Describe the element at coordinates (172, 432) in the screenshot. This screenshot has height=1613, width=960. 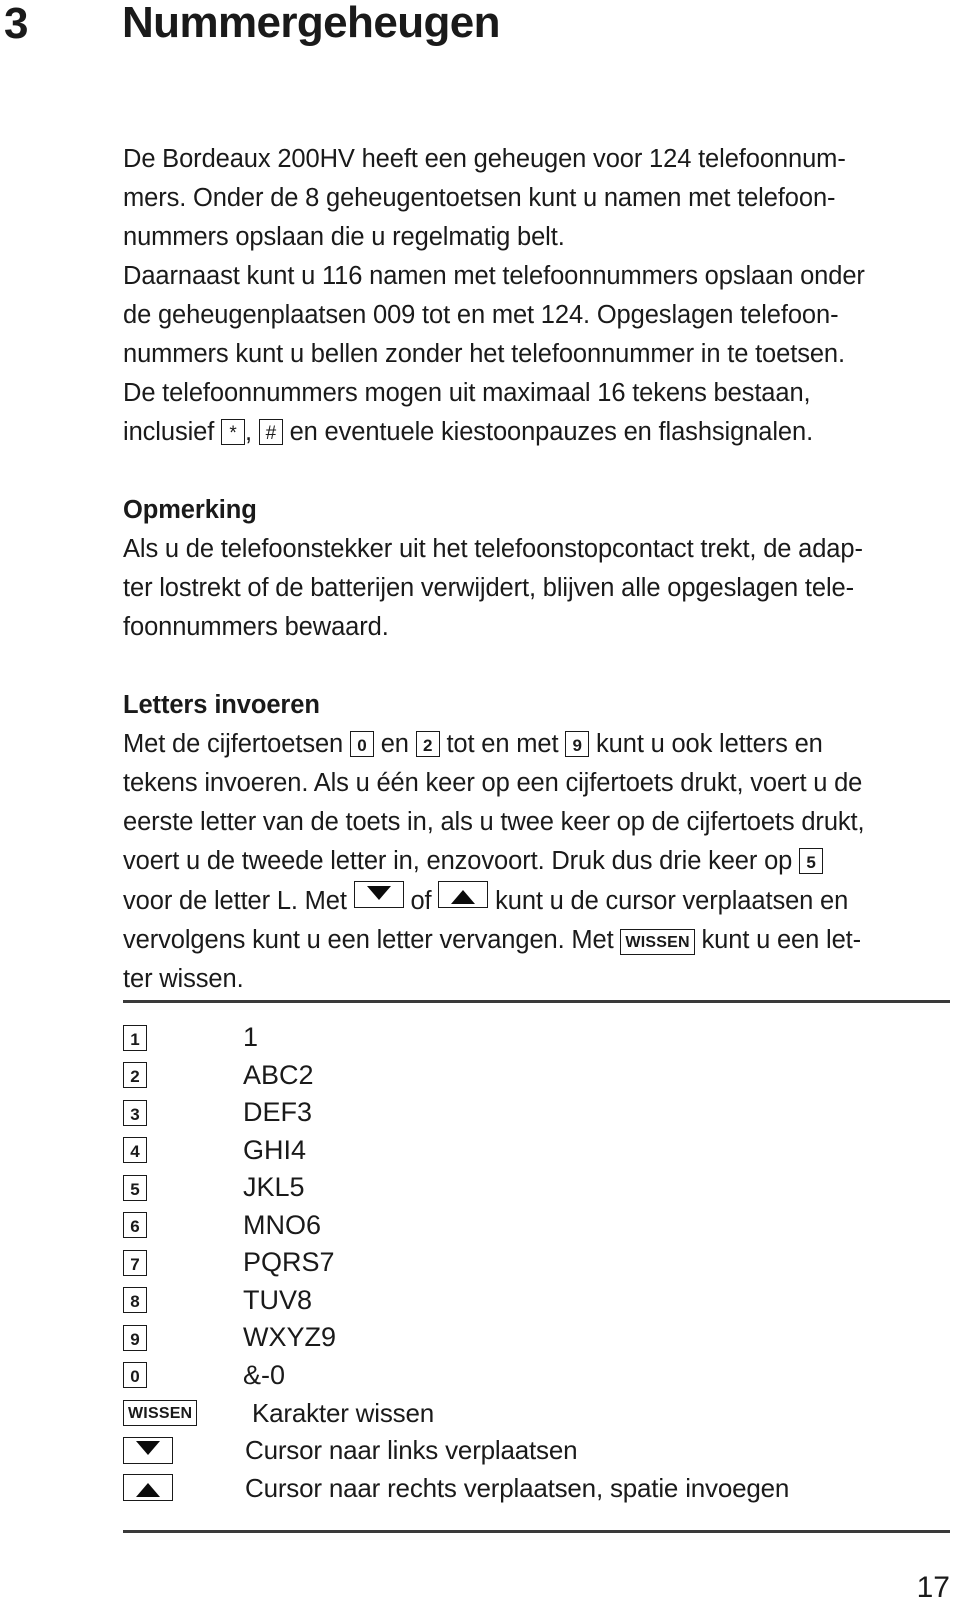
I see `intro-line-8-prefix: inclusief` at that location.